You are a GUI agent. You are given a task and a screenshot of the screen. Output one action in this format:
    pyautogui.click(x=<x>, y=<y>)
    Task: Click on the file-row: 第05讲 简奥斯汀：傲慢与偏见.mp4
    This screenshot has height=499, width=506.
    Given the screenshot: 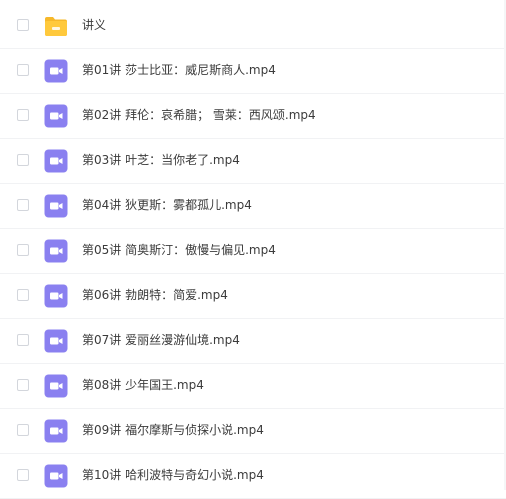 What is the action you would take?
    pyautogui.click(x=253, y=251)
    